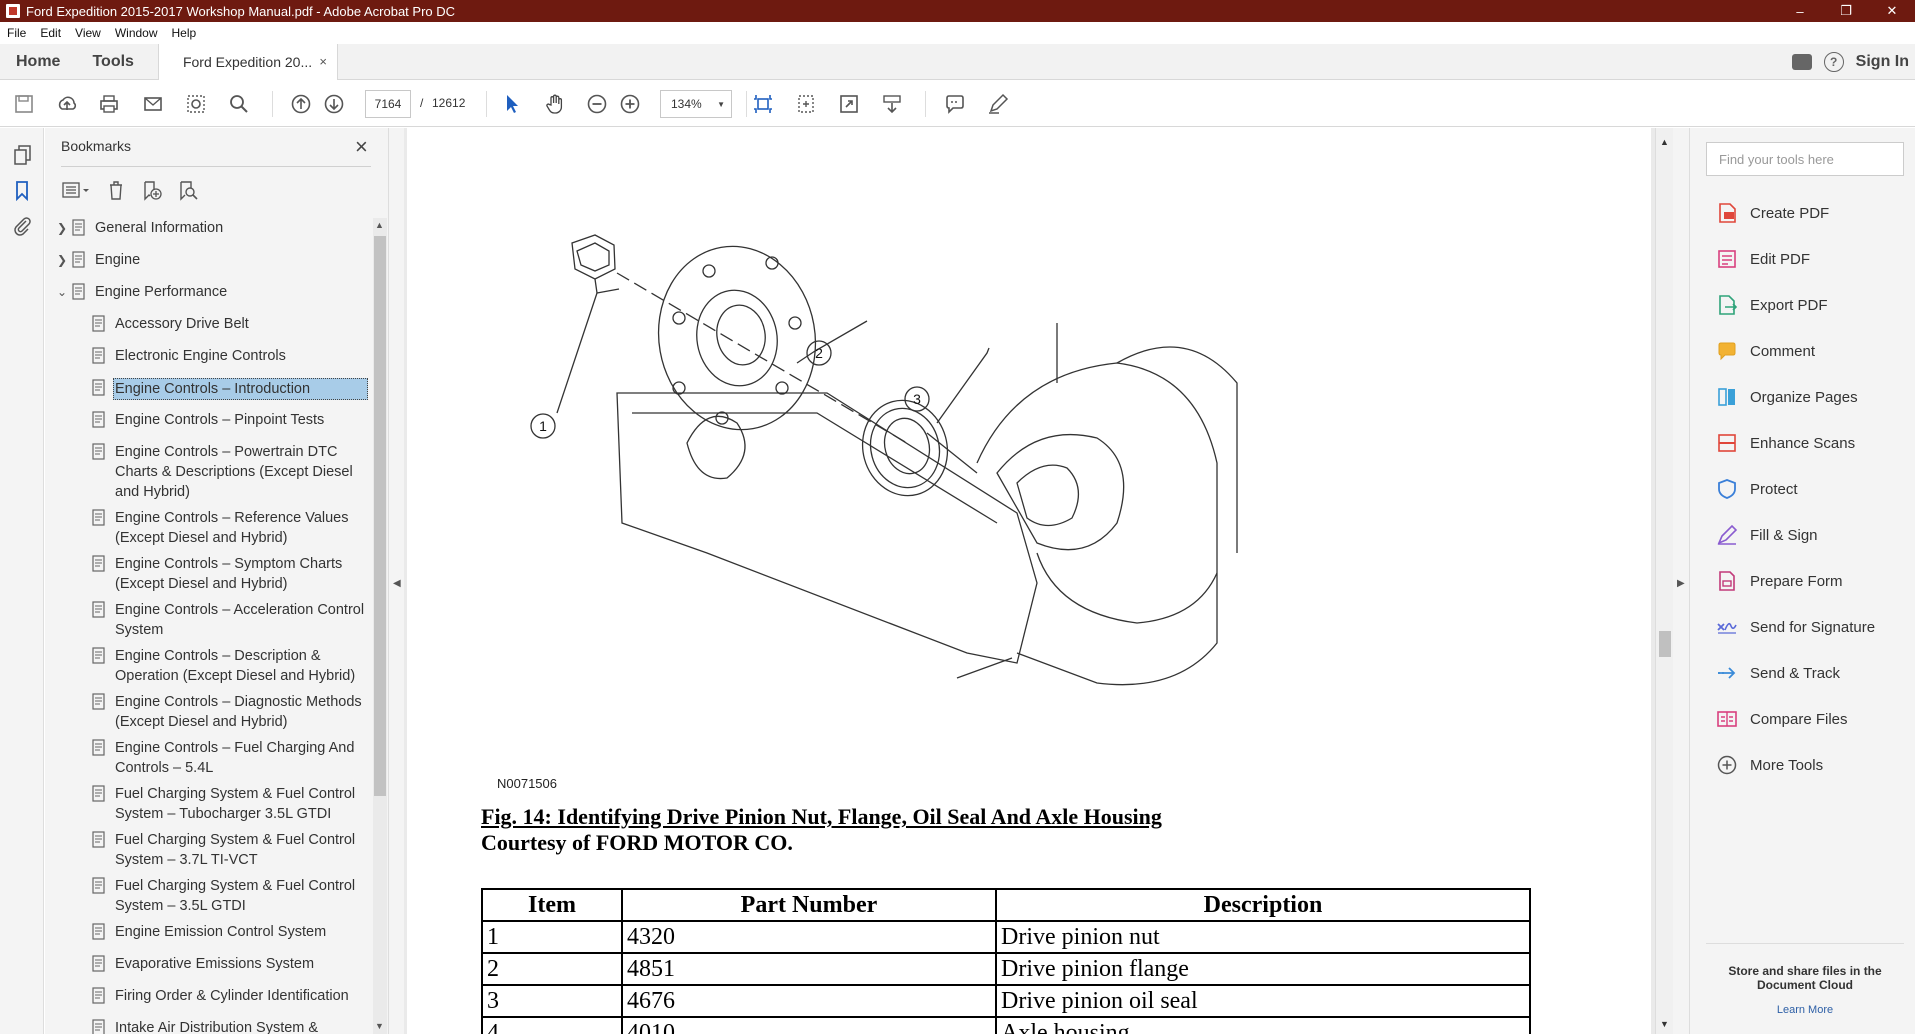 The image size is (1915, 1034). I want to click on tool-more-tools: More Tools, so click(1769, 765).